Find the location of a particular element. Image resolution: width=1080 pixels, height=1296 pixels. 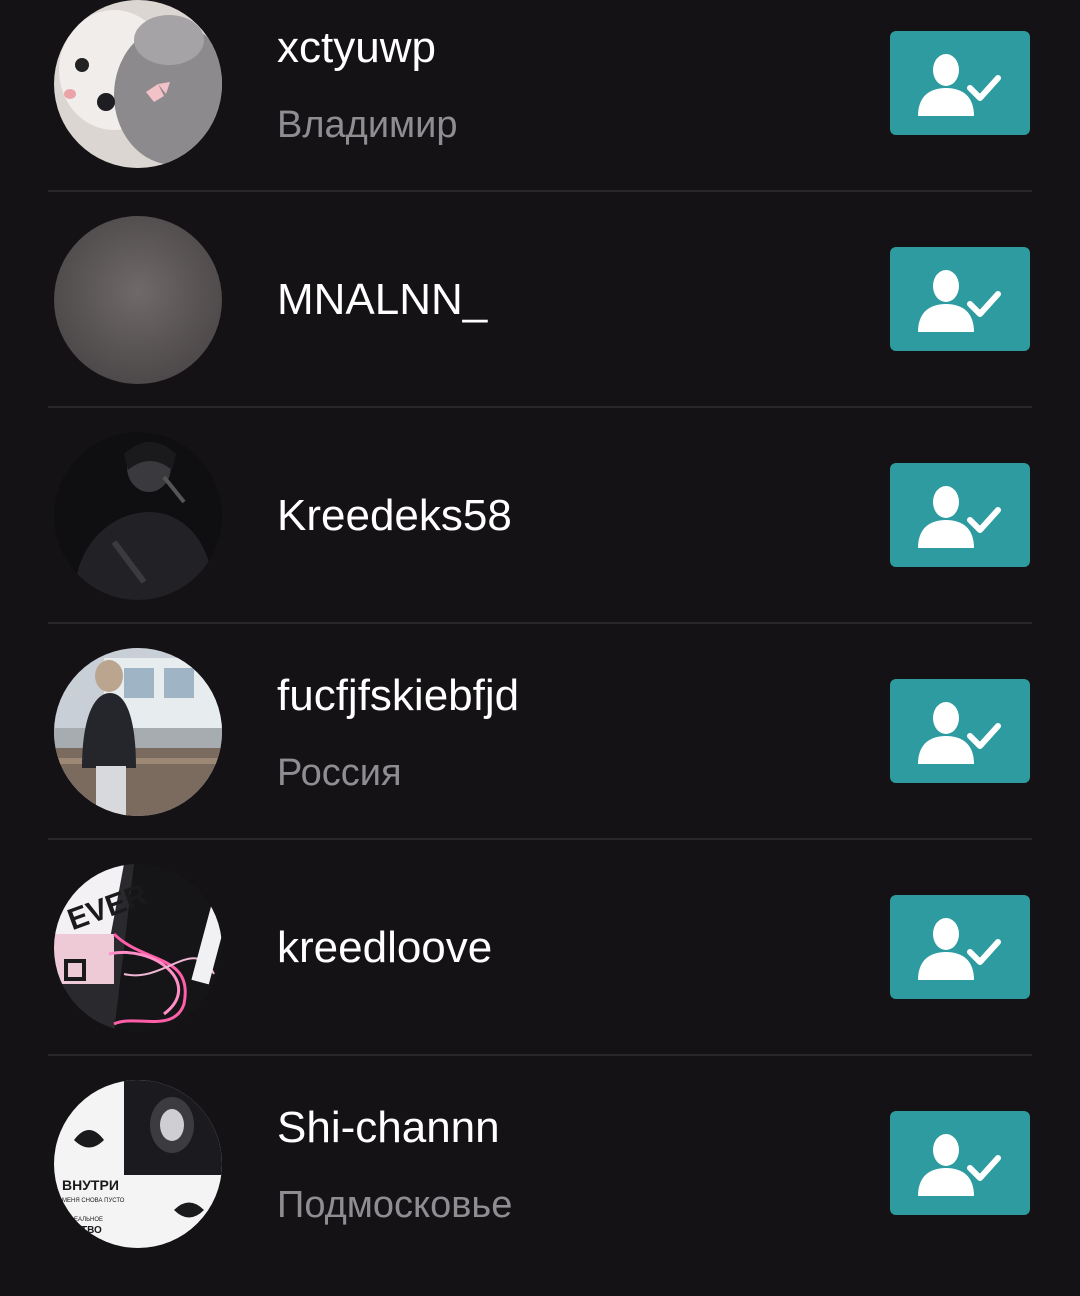

poster-line-3: ЕАЛЬНОЕ is located at coordinates (88, 1220).